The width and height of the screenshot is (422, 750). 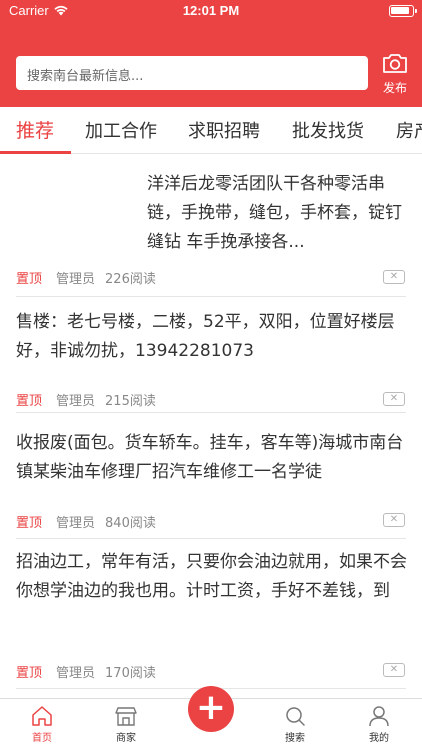 I want to click on tabbar-label: 首页, so click(x=42, y=738).